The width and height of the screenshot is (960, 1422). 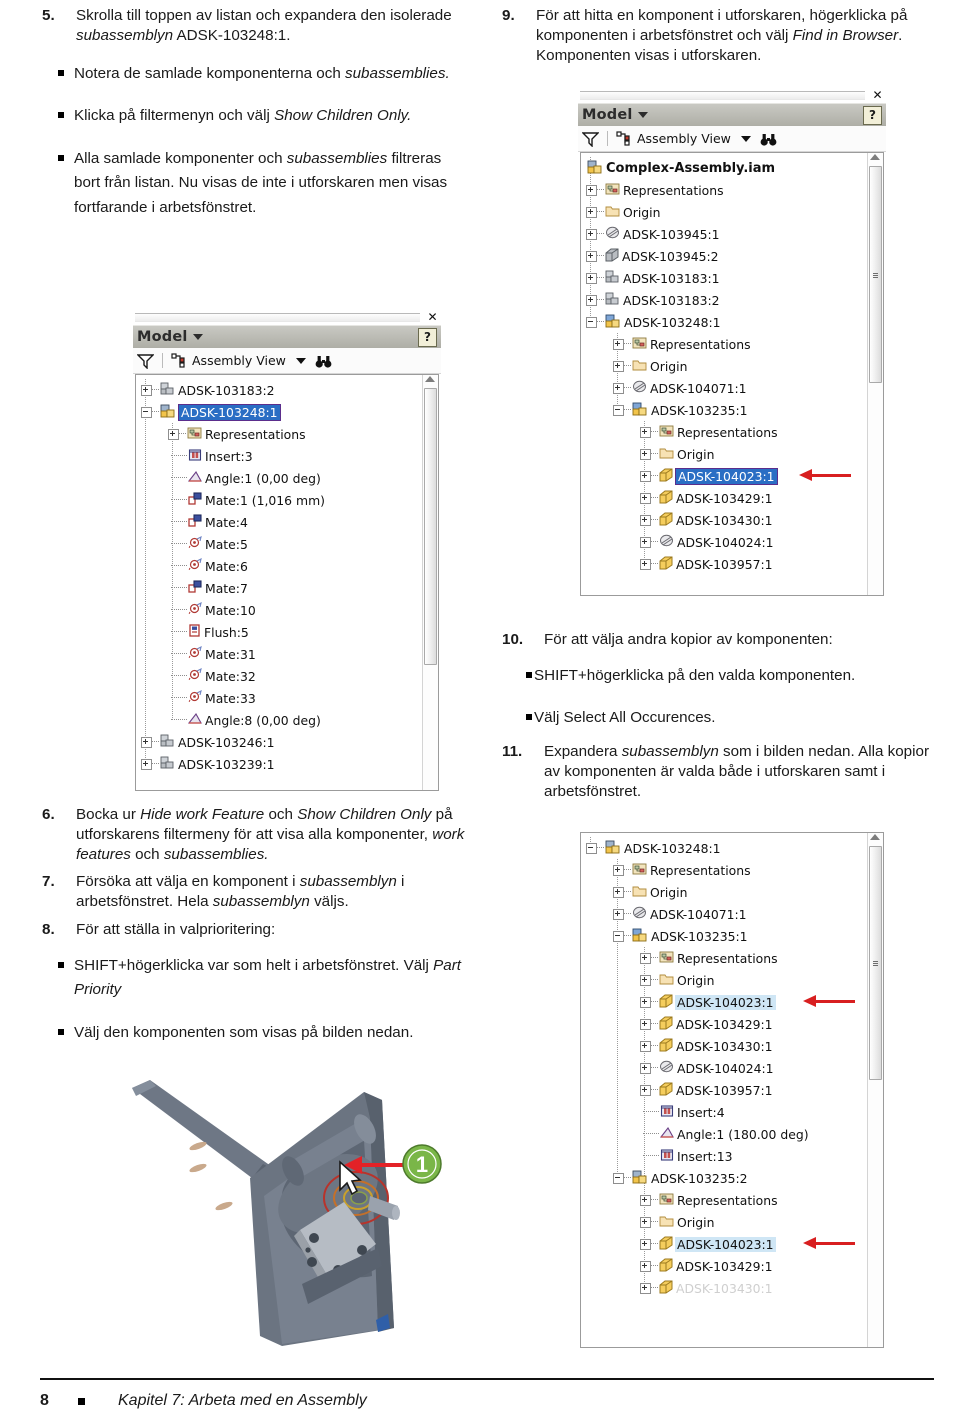 What do you see at coordinates (208, 632) in the screenshot?
I see `tree-item: Flush:5` at bounding box center [208, 632].